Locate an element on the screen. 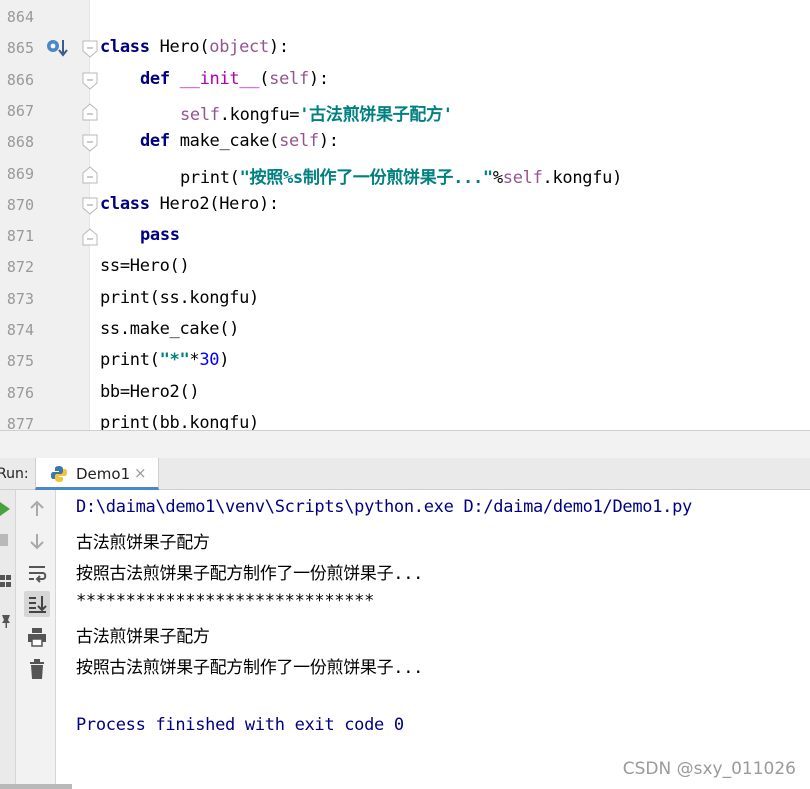  code-line: 873 print(ss.kongfu) is located at coordinates (405, 300).